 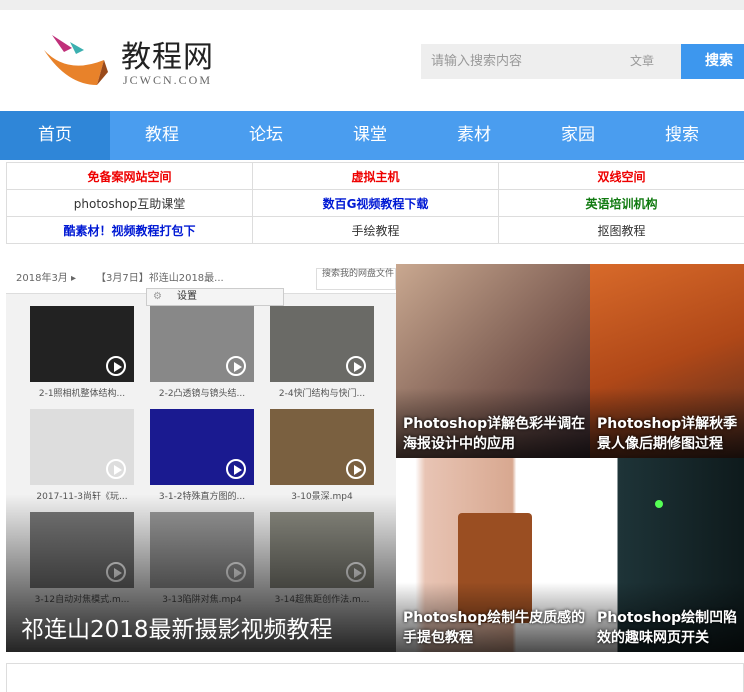 What do you see at coordinates (215, 297) in the screenshot?
I see `context-menu: ⚙ 设置` at bounding box center [215, 297].